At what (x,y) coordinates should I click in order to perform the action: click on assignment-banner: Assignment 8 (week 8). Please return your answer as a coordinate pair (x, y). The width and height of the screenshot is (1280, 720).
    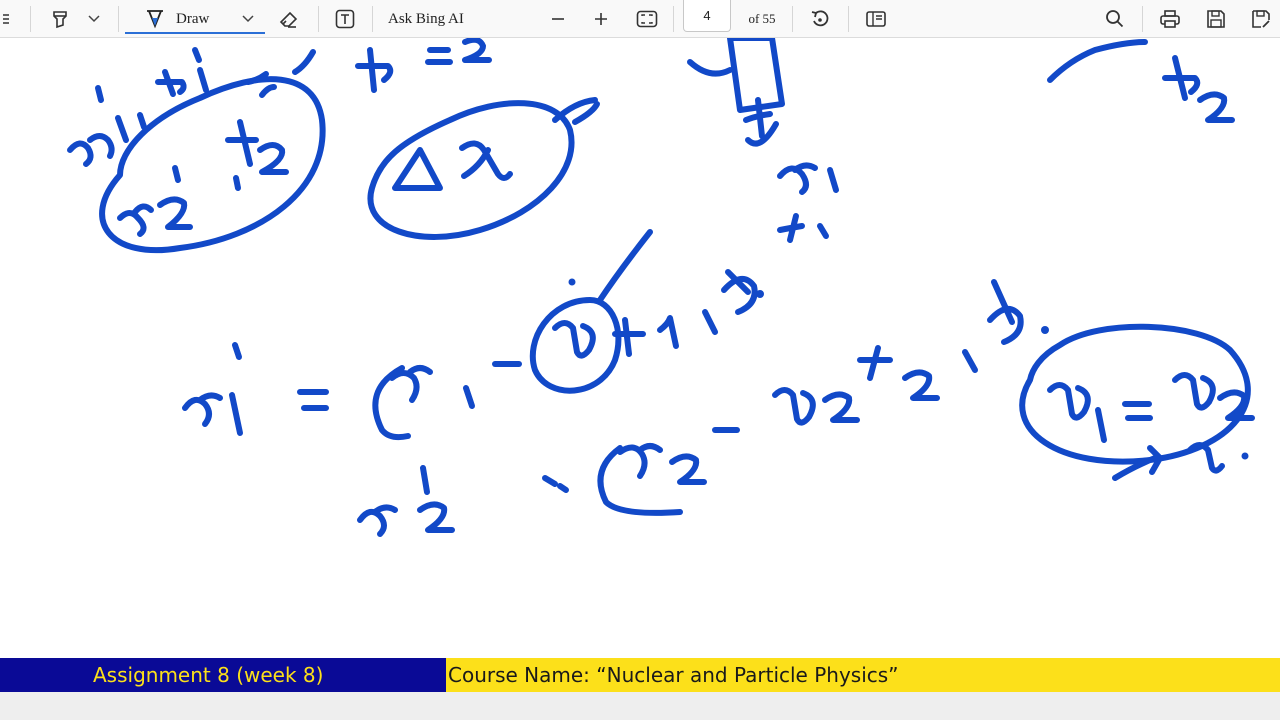
    Looking at the image, I should click on (223, 675).